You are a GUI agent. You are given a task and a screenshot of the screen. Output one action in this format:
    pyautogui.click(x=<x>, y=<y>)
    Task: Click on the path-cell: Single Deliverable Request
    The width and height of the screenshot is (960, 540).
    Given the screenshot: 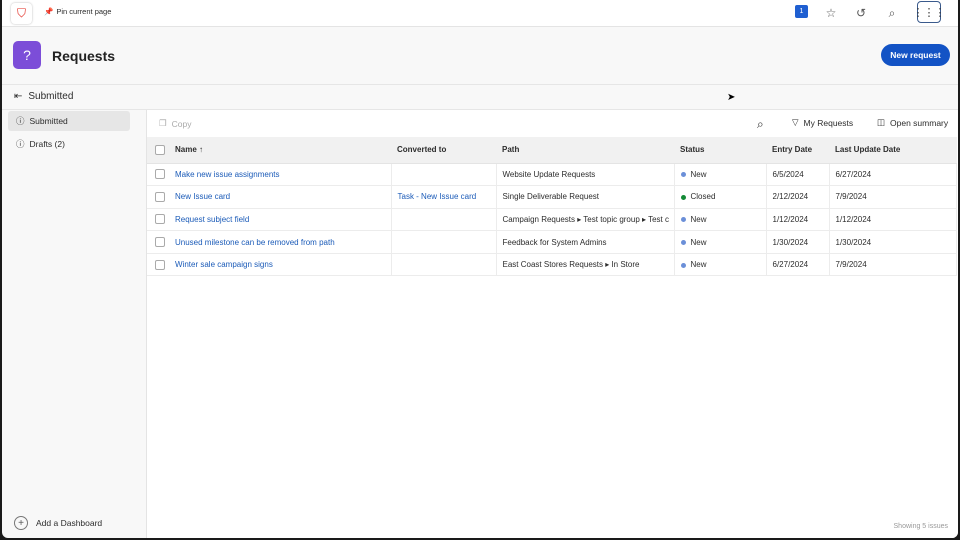 What is the action you would take?
    pyautogui.click(x=585, y=197)
    